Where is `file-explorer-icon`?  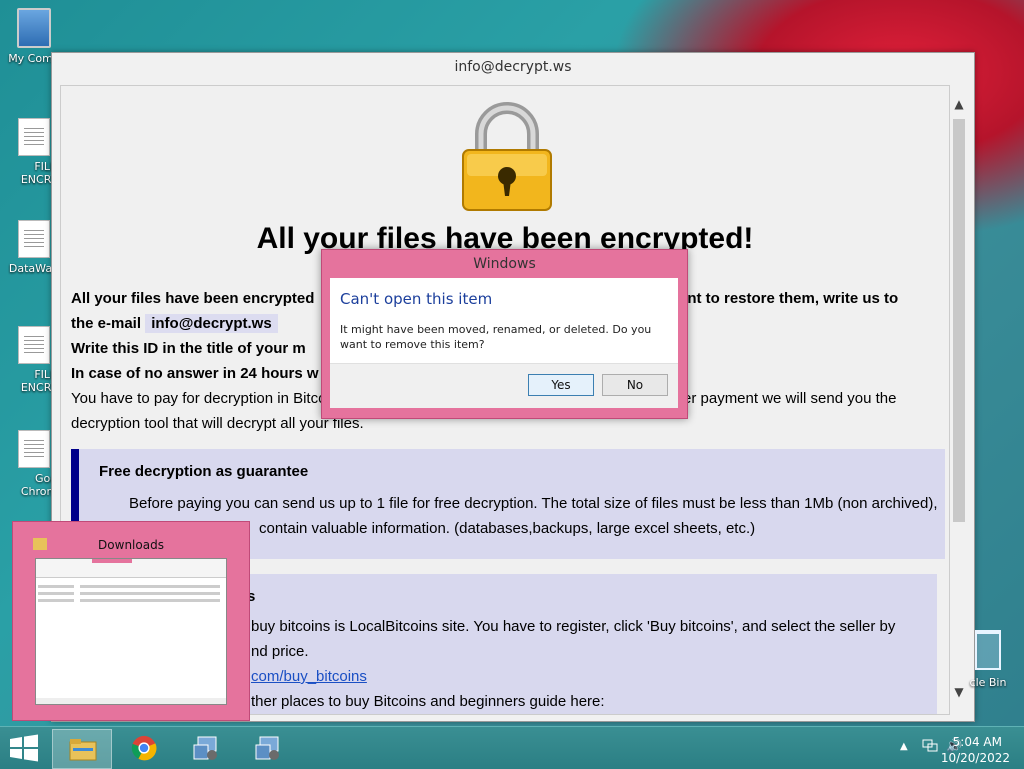 file-explorer-icon is located at coordinates (83, 750).